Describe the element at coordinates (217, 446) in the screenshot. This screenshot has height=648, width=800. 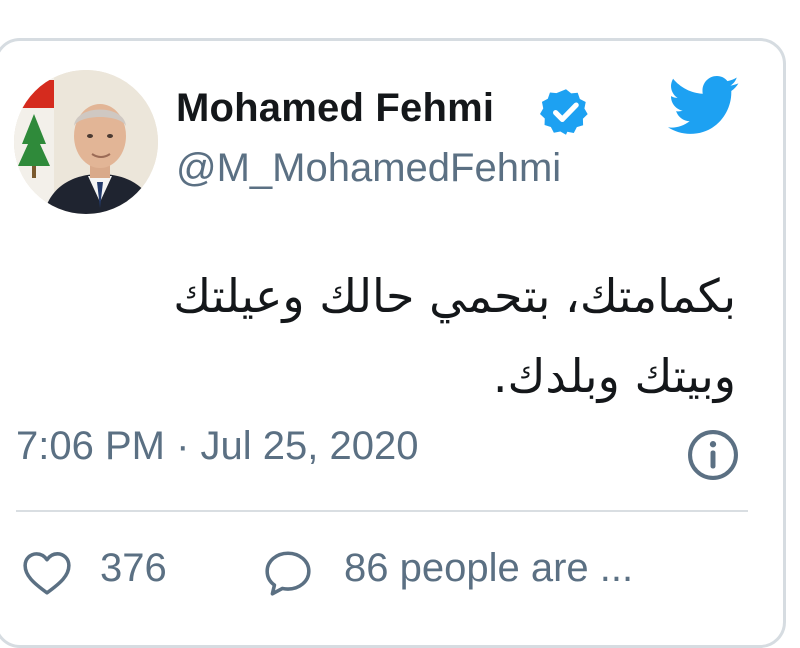
I see `tweet-timestamp: 7:06 PM · Jul 25, 2020` at that location.